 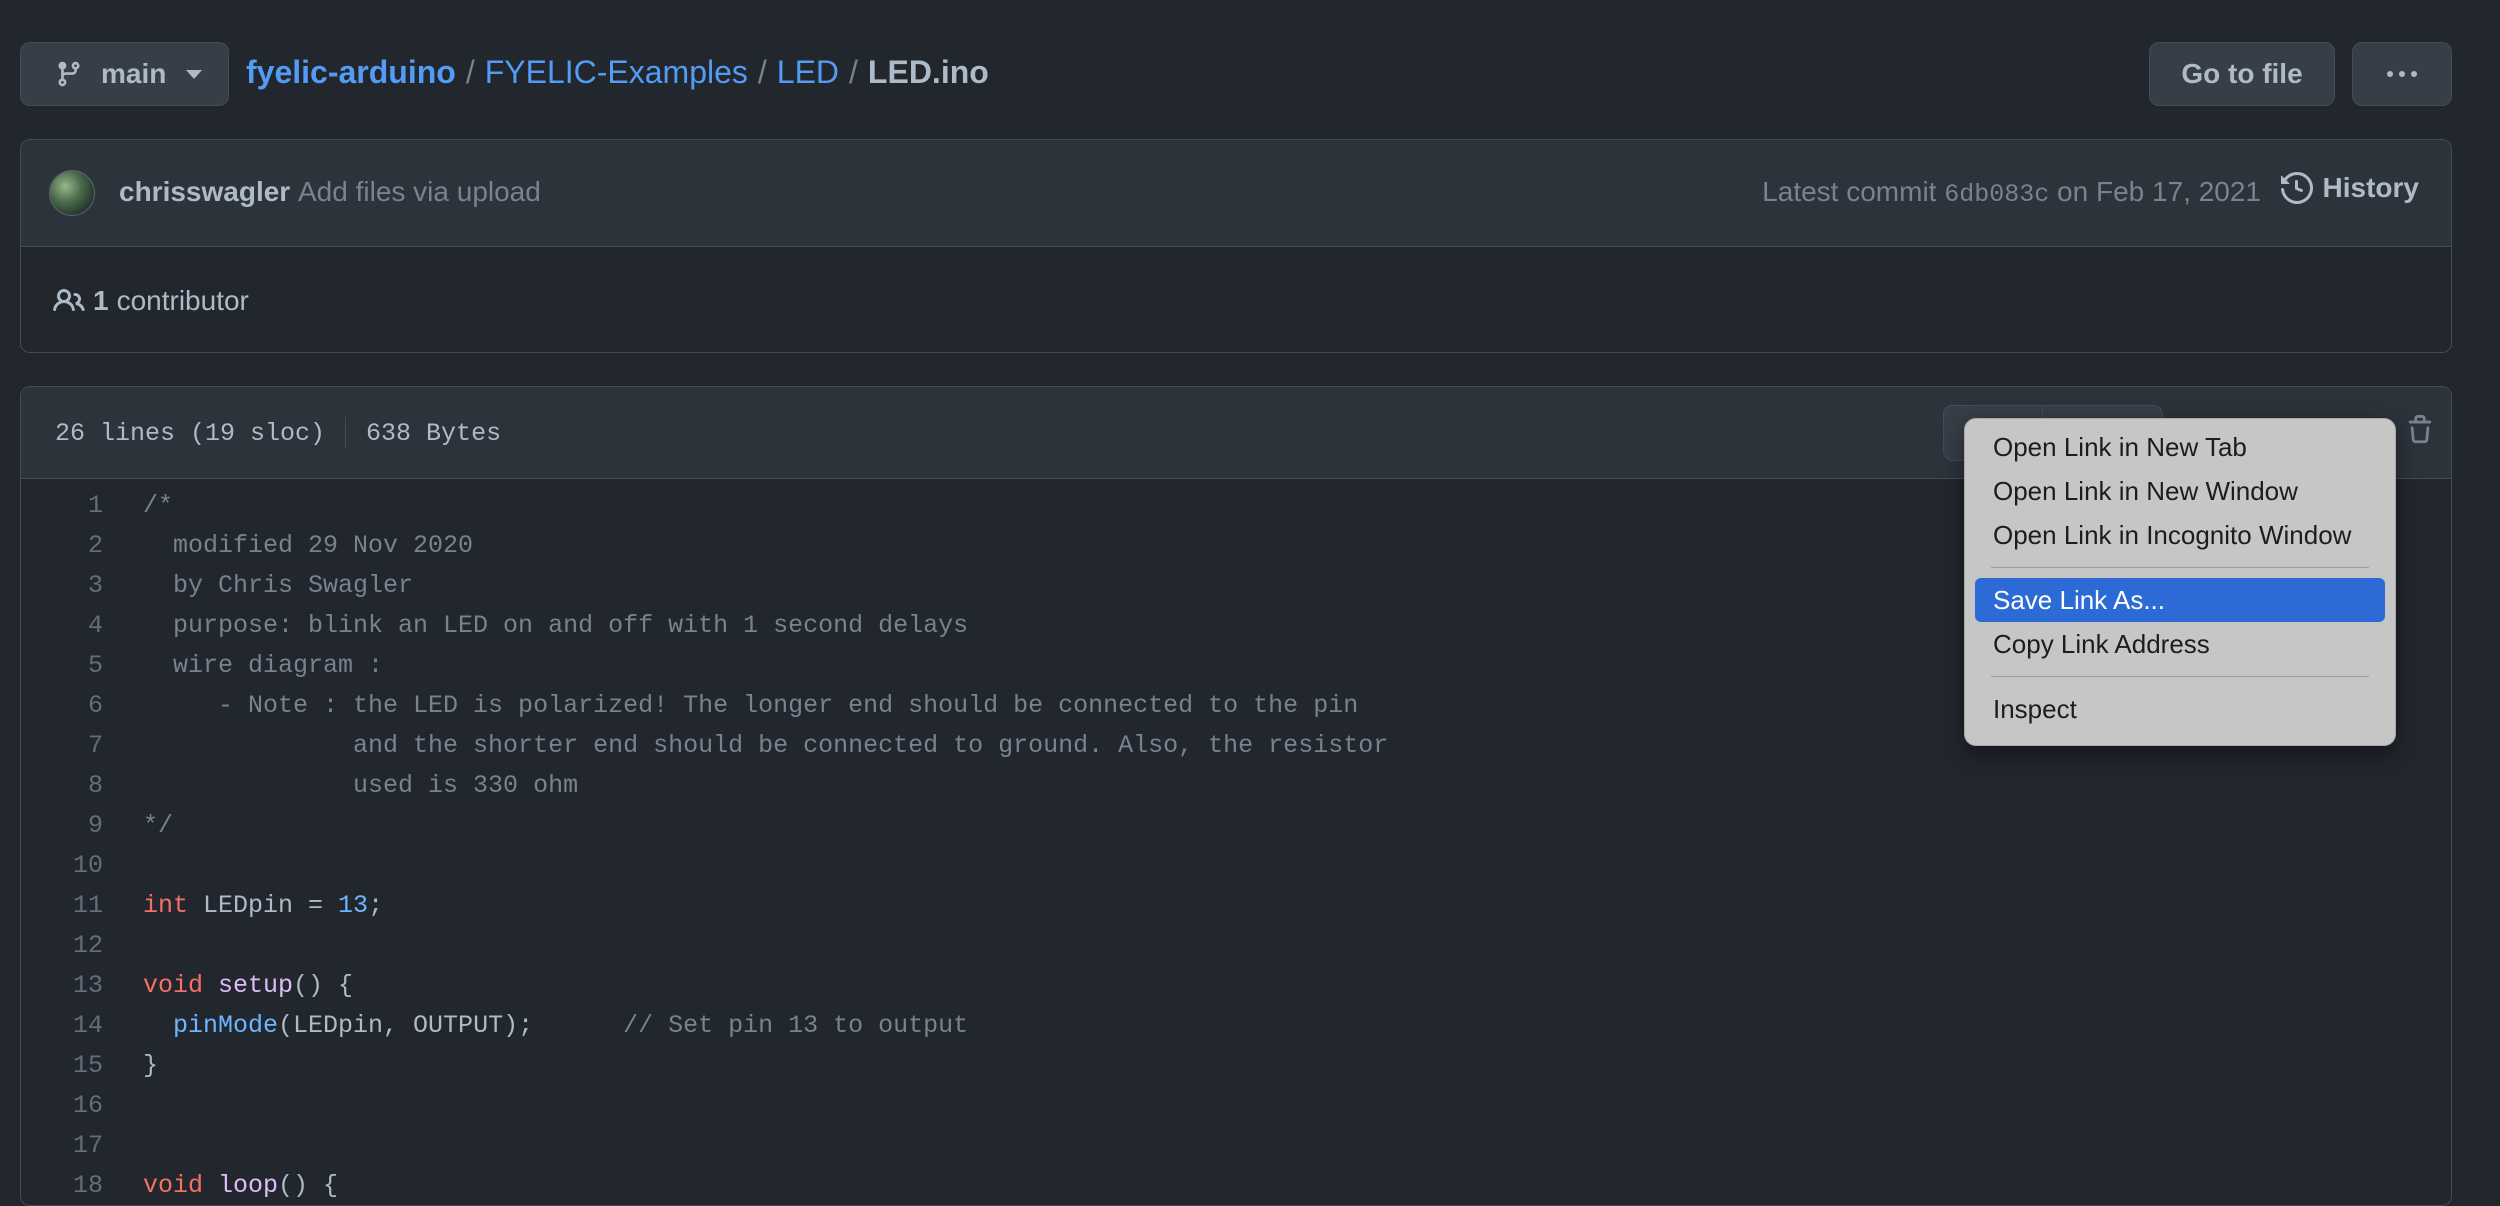 I want to click on code-token: wire diagram :, so click(x=263, y=665).